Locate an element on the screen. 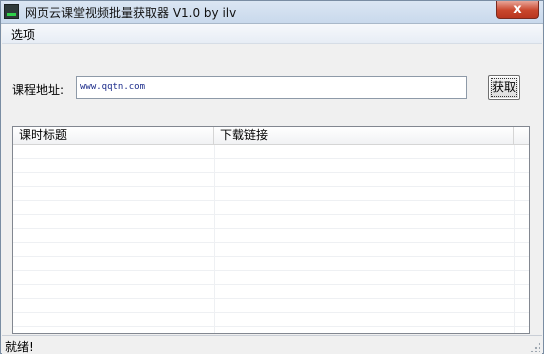 This screenshot has height=354, width=544. column-header-download-link: 下载链接 is located at coordinates (364, 135).